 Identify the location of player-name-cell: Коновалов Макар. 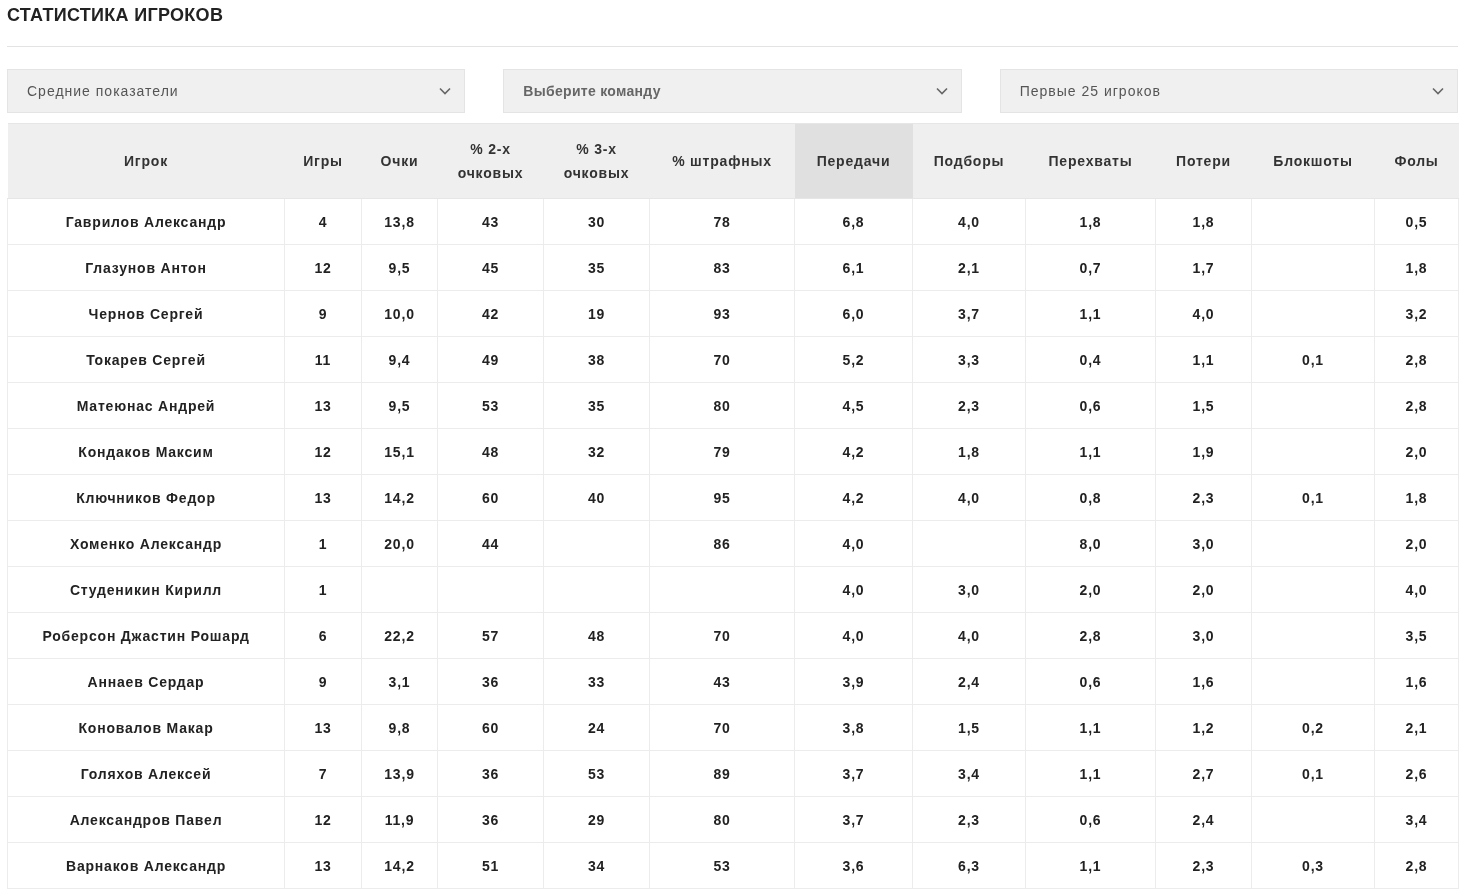
(146, 727).